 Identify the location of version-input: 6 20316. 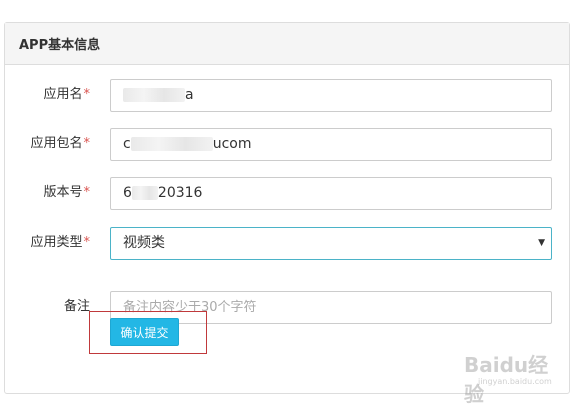
(331, 193).